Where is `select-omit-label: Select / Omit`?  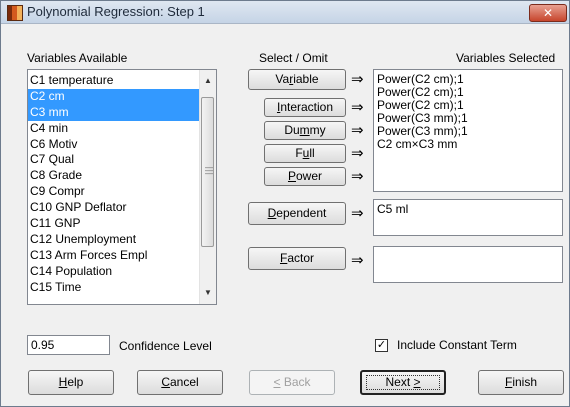 select-omit-label: Select / Omit is located at coordinates (293, 58).